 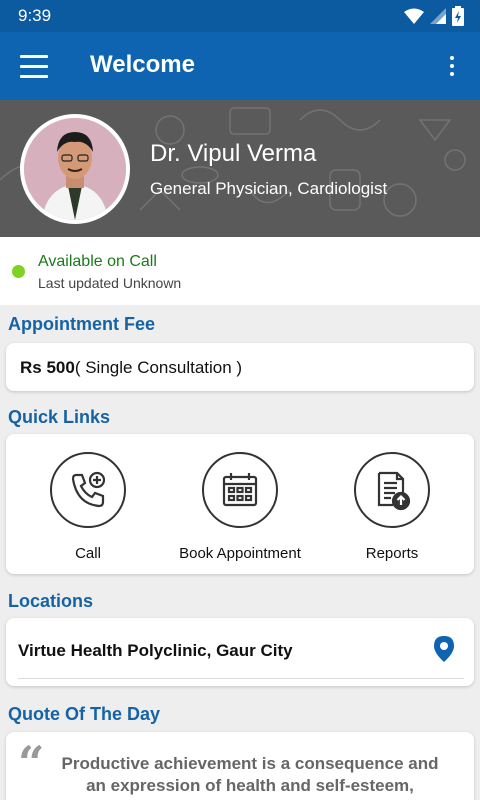 I want to click on location-pin-icon, so click(x=444, y=649).